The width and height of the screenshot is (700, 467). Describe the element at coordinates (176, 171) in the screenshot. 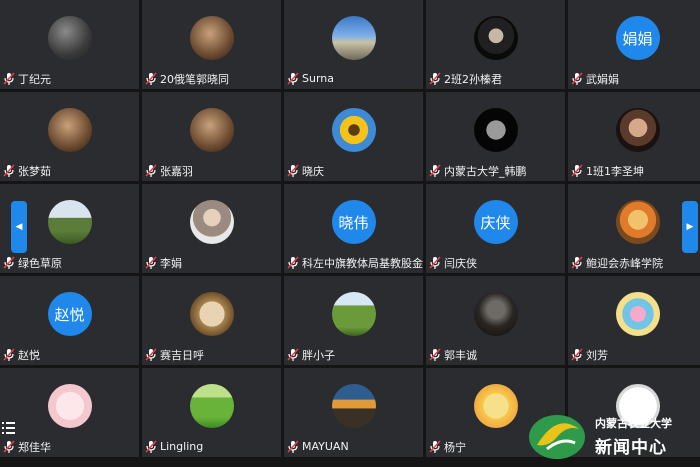

I see `participant-name: 张嘉羽` at that location.